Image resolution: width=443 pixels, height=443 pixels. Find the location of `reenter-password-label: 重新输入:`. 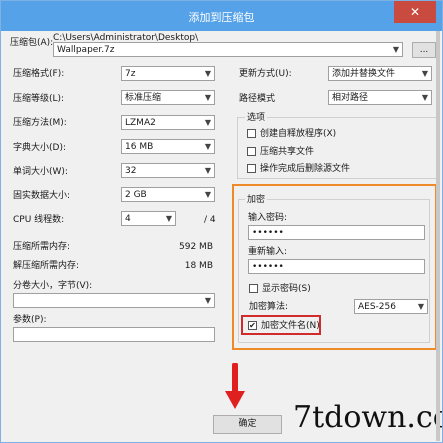

reenter-password-label: 重新输入: is located at coordinates (268, 252).